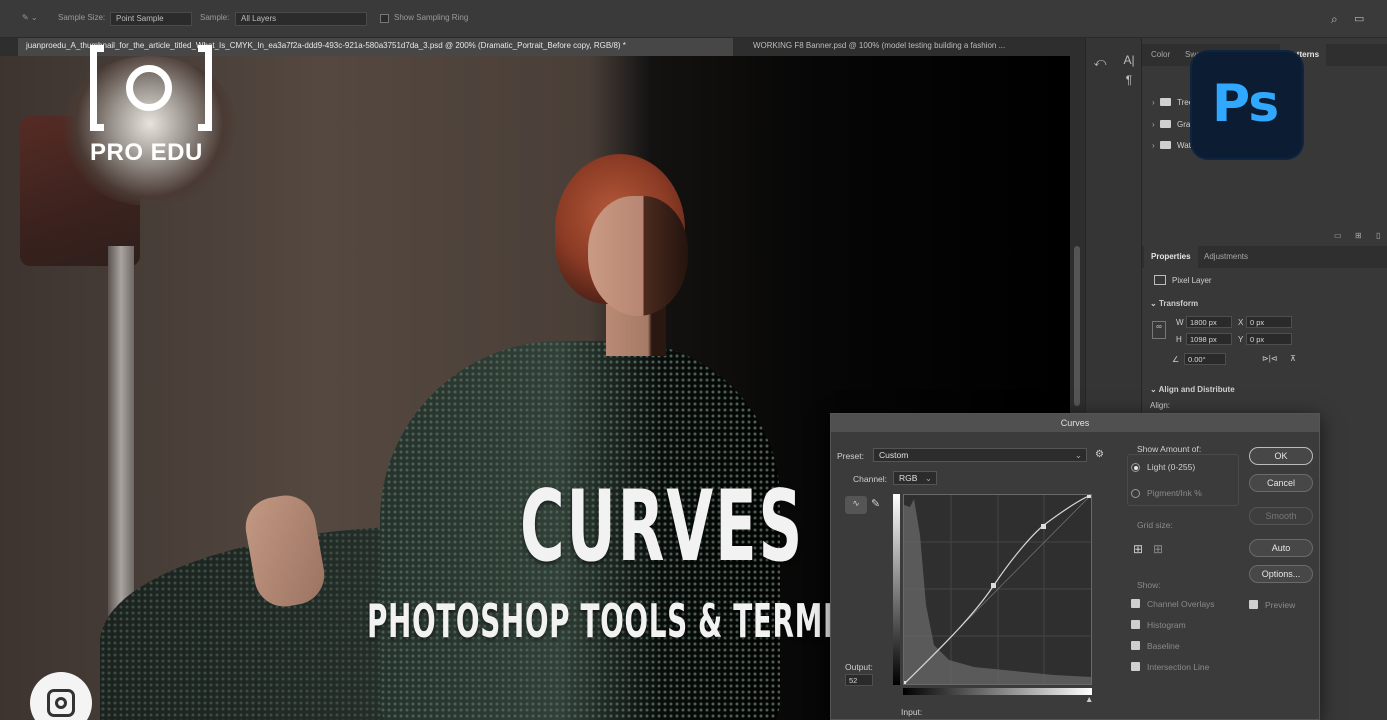 The width and height of the screenshot is (1387, 720). What do you see at coordinates (1253, 604) in the screenshot?
I see `preview-checkbox` at bounding box center [1253, 604].